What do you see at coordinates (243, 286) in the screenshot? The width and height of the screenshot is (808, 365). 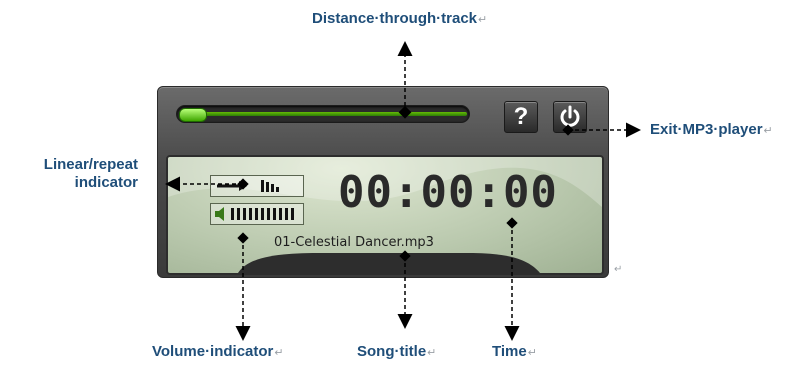 I see `arrow-volume` at bounding box center [243, 286].